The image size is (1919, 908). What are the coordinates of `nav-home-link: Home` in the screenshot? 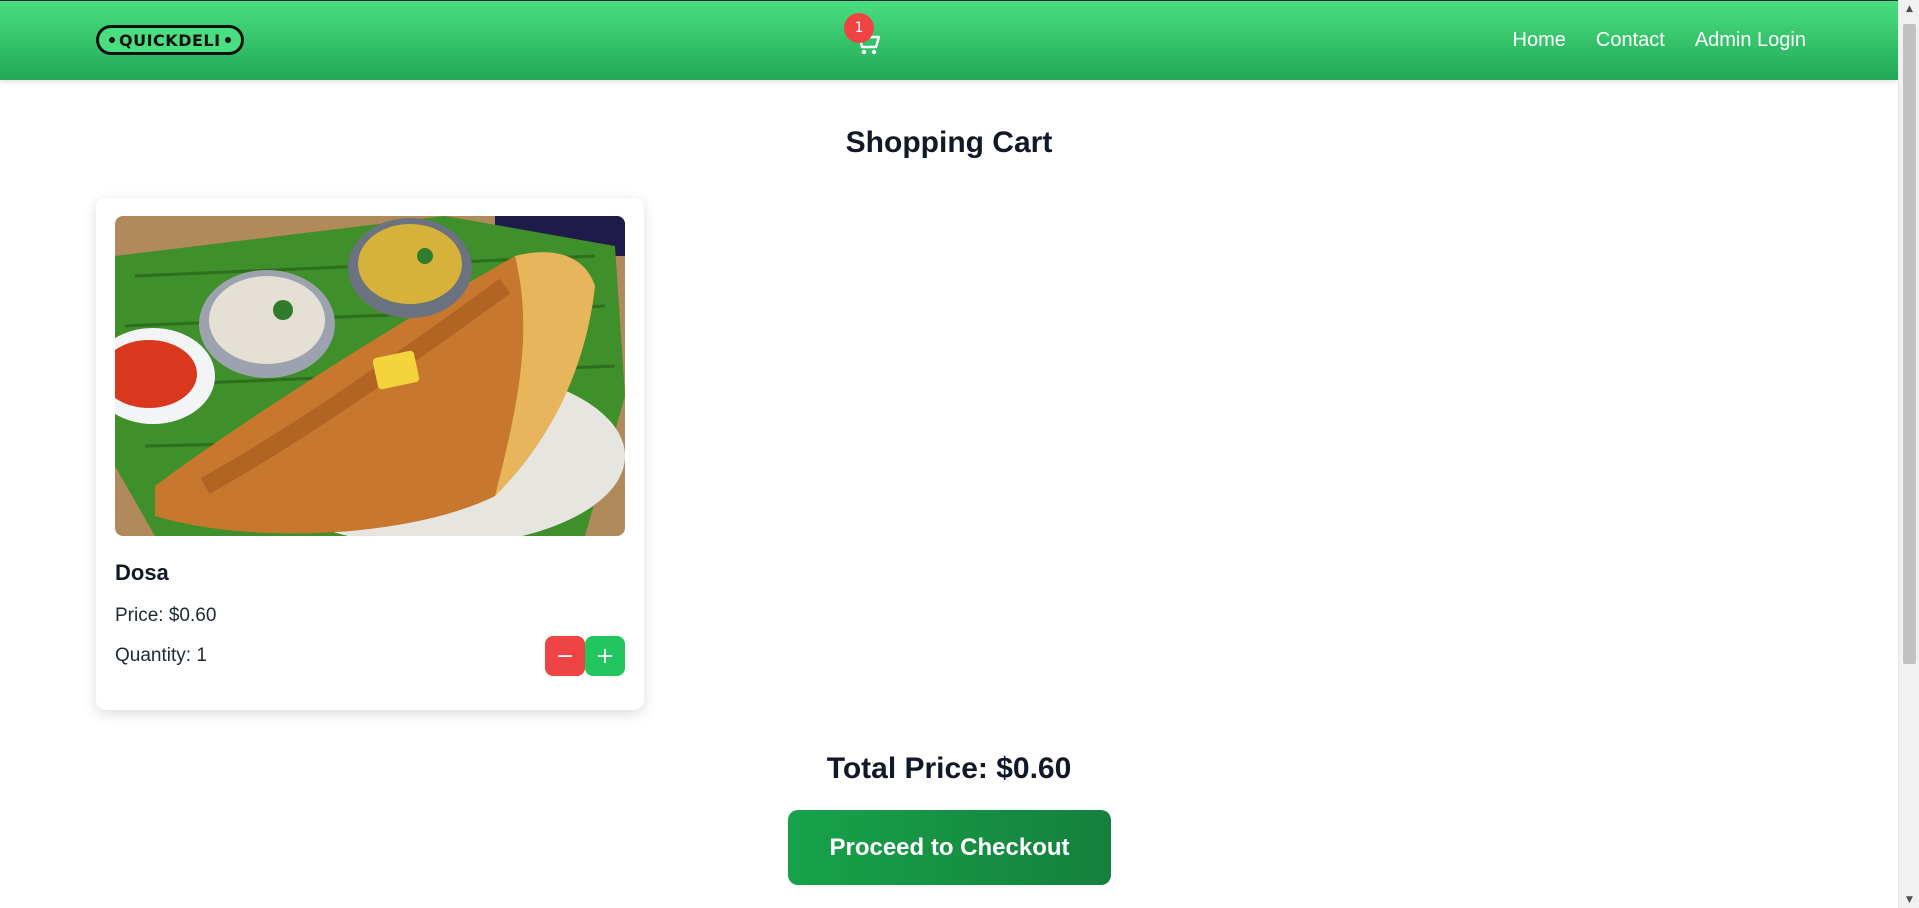 It's located at (1539, 40).